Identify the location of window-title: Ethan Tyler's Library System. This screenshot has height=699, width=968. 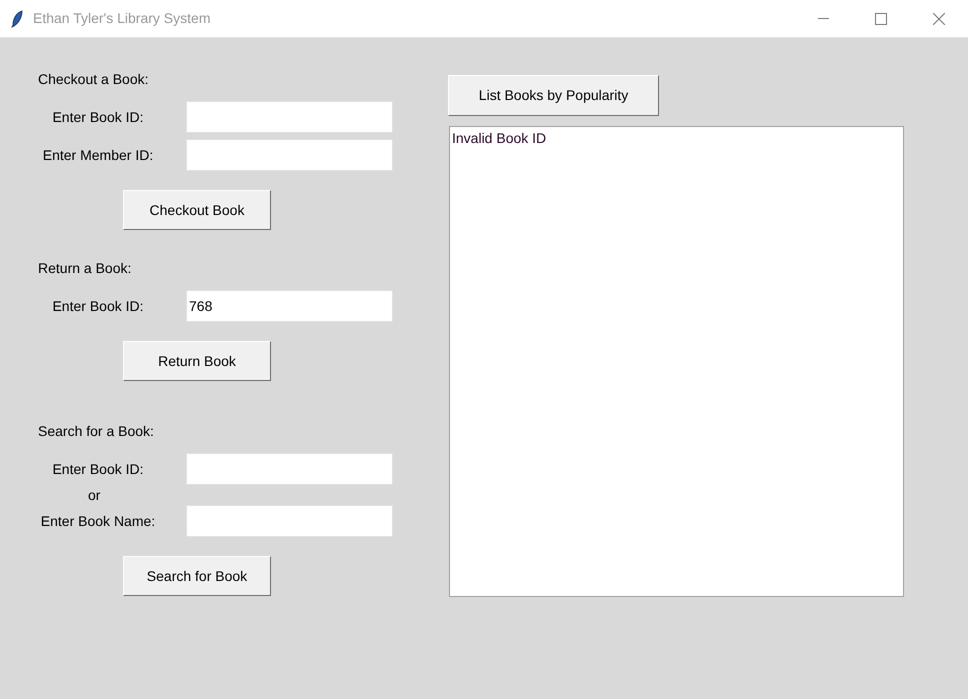
(121, 18).